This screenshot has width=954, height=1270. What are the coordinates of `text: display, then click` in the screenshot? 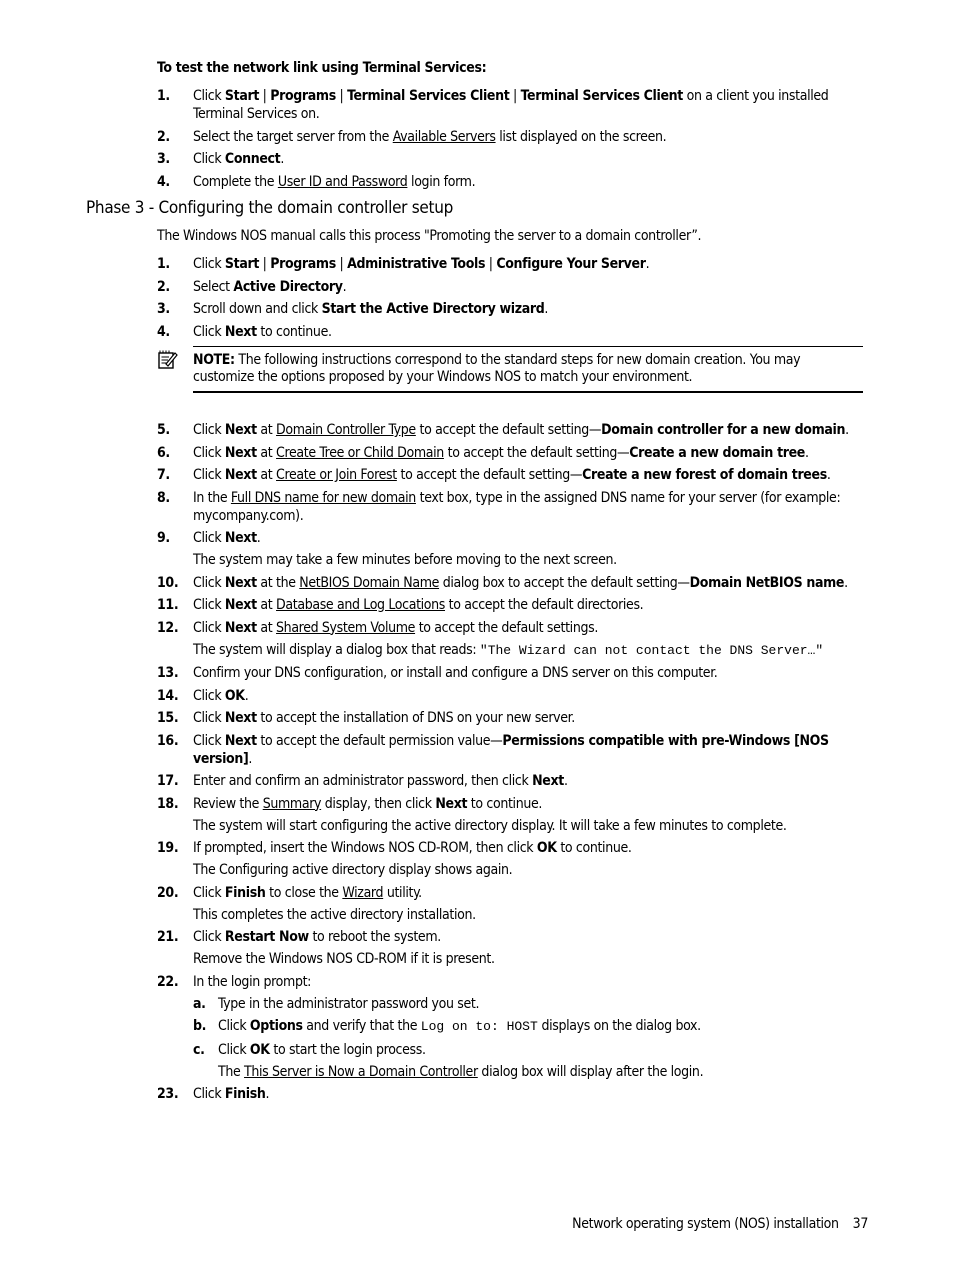 It's located at (378, 803).